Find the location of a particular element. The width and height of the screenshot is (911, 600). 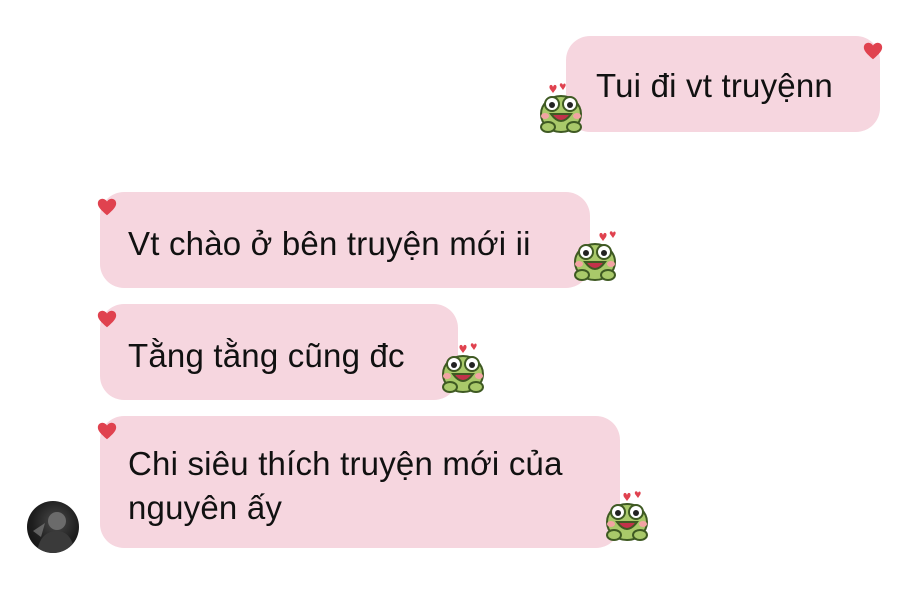

message-bubble-incoming: Tằng tằng cũng đc is located at coordinates (279, 352).